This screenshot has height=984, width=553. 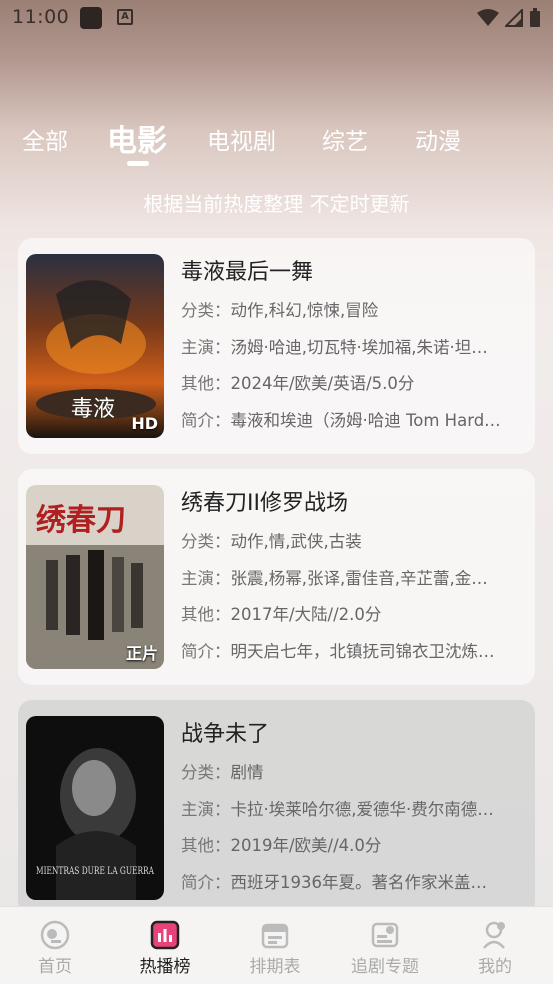 I want to click on quality-badge: HD, so click(x=144, y=423).